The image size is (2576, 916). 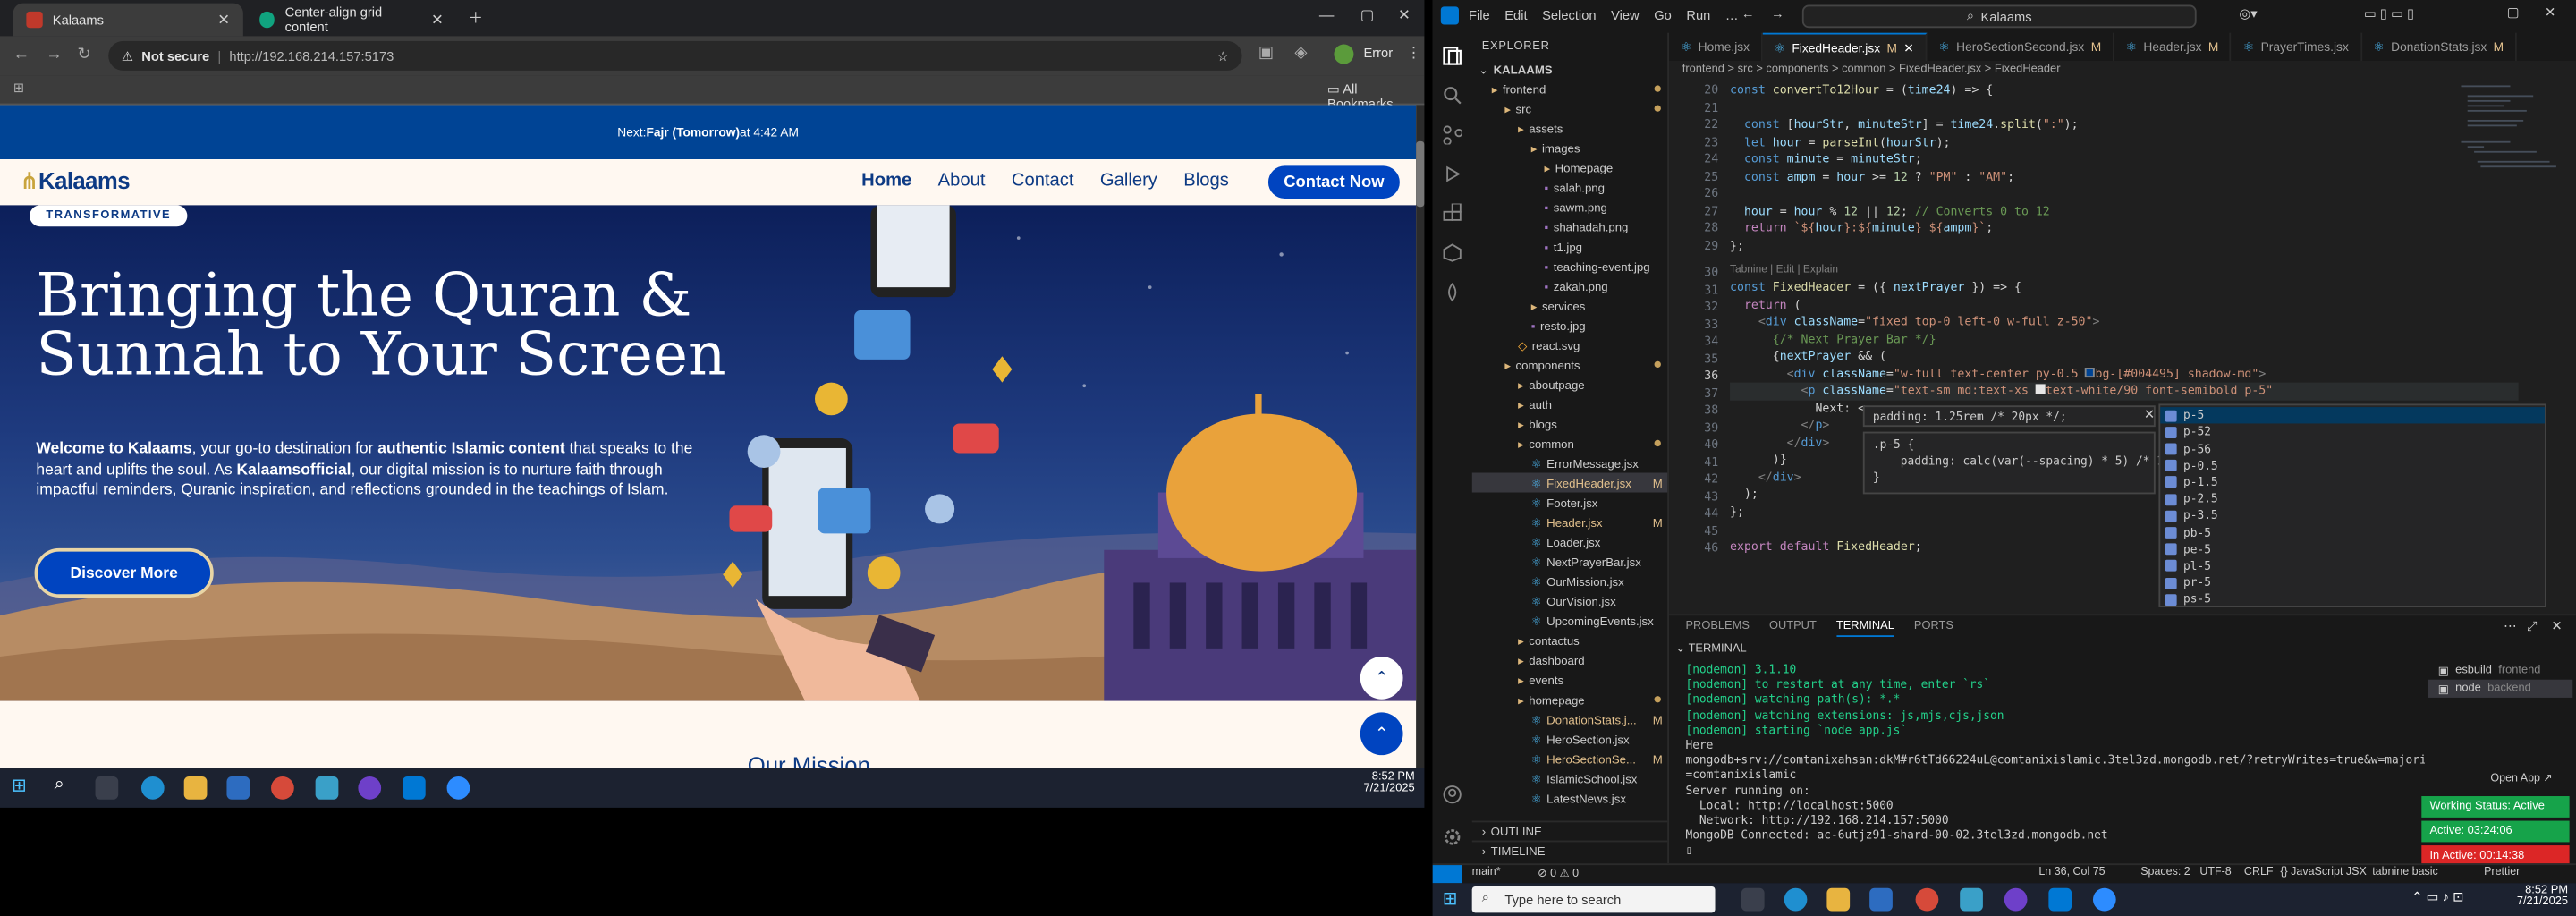 What do you see at coordinates (1570, 503) in the screenshot?
I see `tree-item: ⚛ Footer.jsx` at bounding box center [1570, 503].